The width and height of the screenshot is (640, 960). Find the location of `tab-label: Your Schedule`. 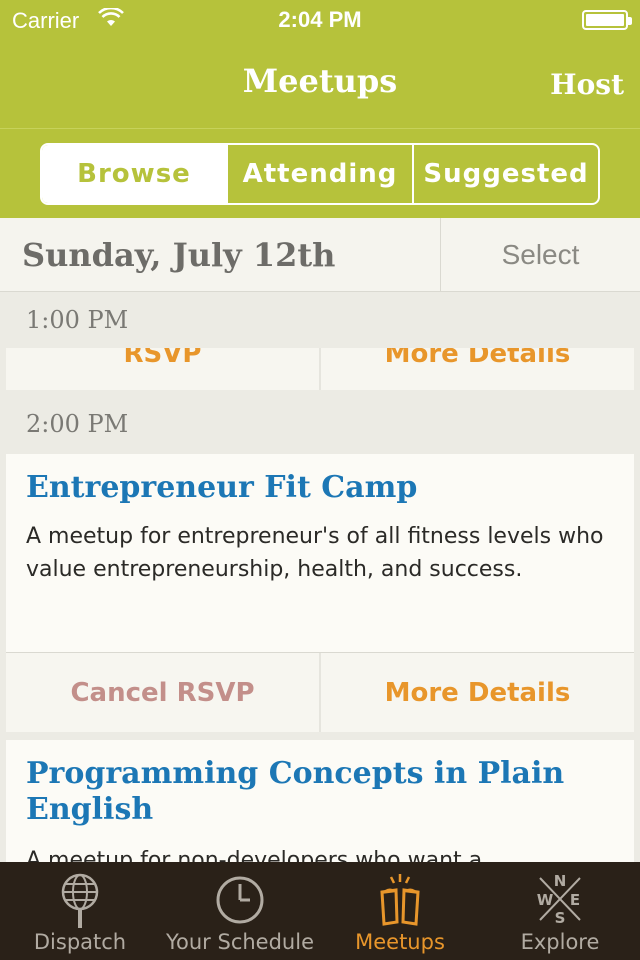

tab-label: Your Schedule is located at coordinates (239, 942).